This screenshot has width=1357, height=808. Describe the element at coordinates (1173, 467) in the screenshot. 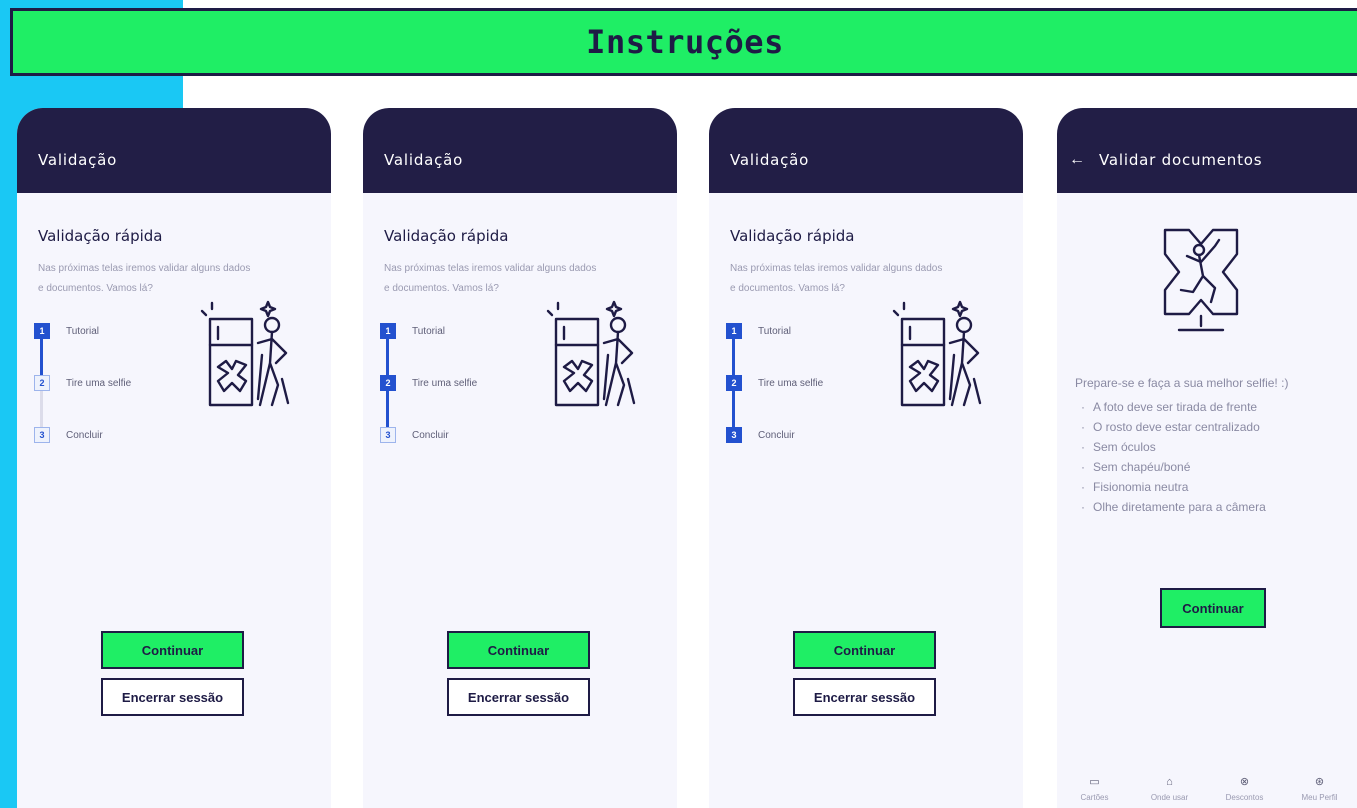

I see `list-item: Sem chapéu/boné` at that location.